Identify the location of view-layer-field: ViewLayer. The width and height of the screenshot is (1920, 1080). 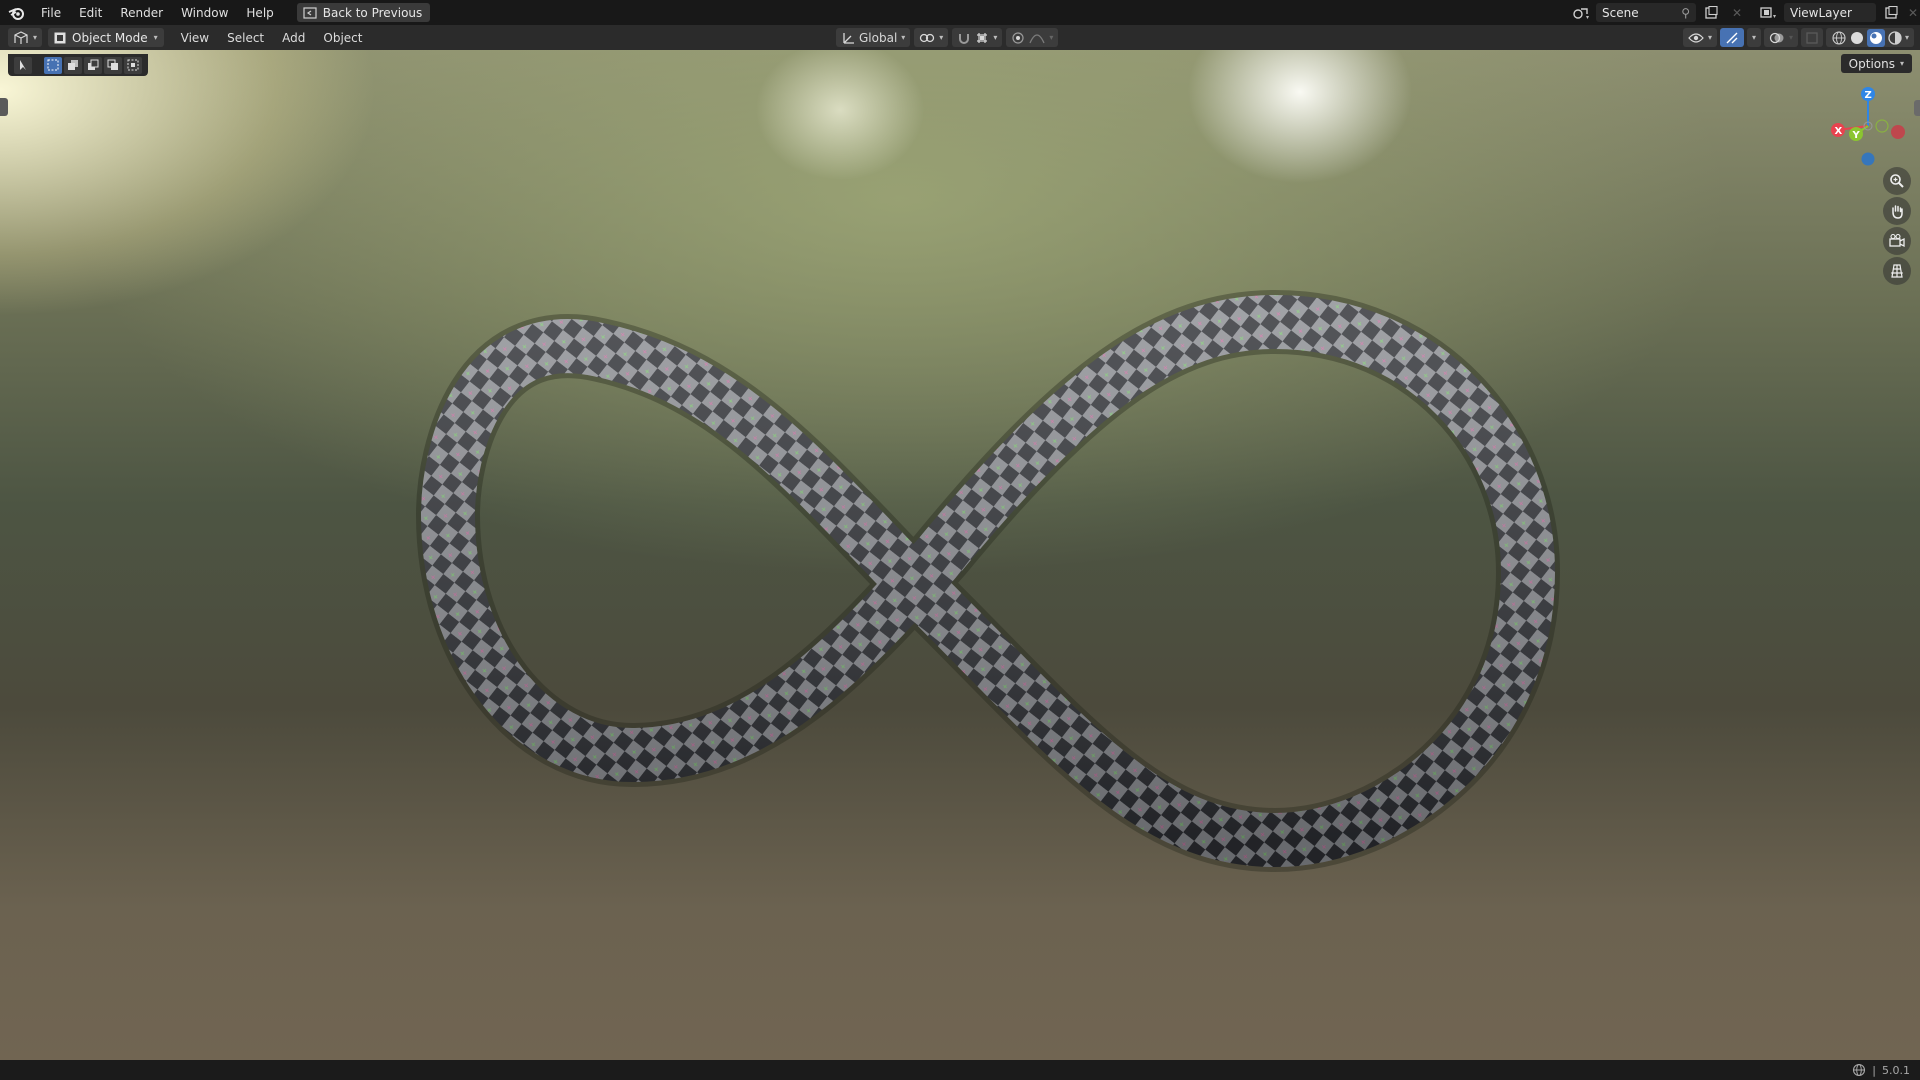
(1830, 12).